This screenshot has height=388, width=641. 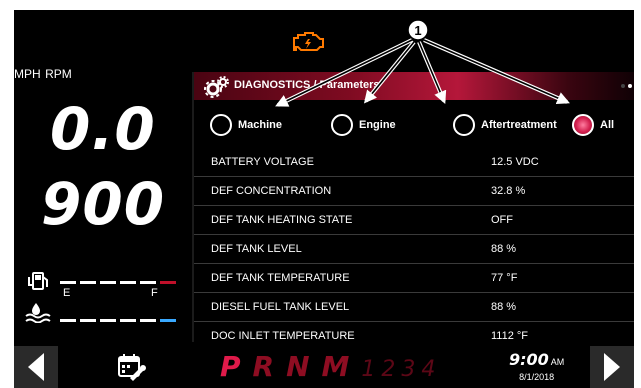 What do you see at coordinates (27, 74) in the screenshot?
I see `speed-unit: MPH` at bounding box center [27, 74].